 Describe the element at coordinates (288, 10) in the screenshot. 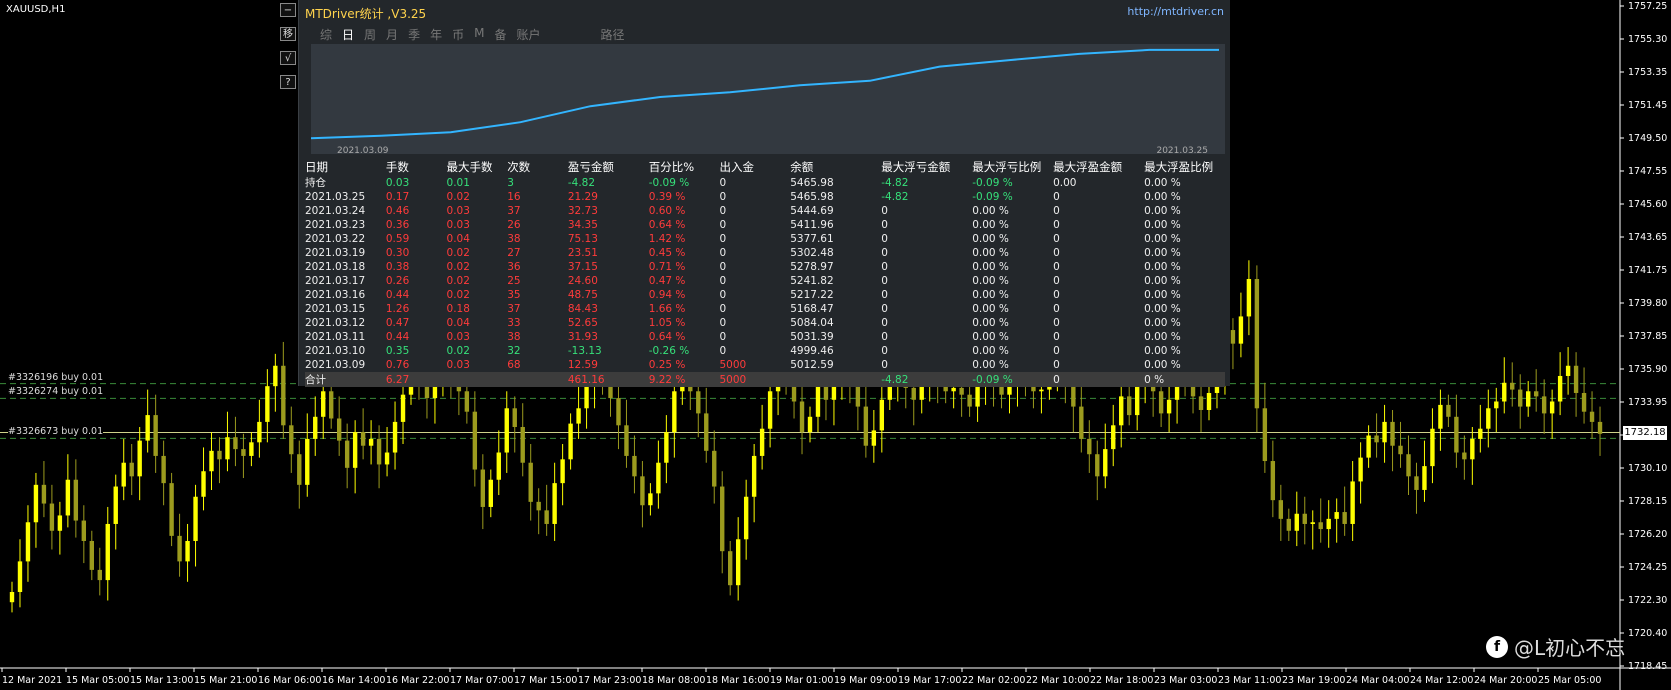

I see `minimize-button: −` at that location.